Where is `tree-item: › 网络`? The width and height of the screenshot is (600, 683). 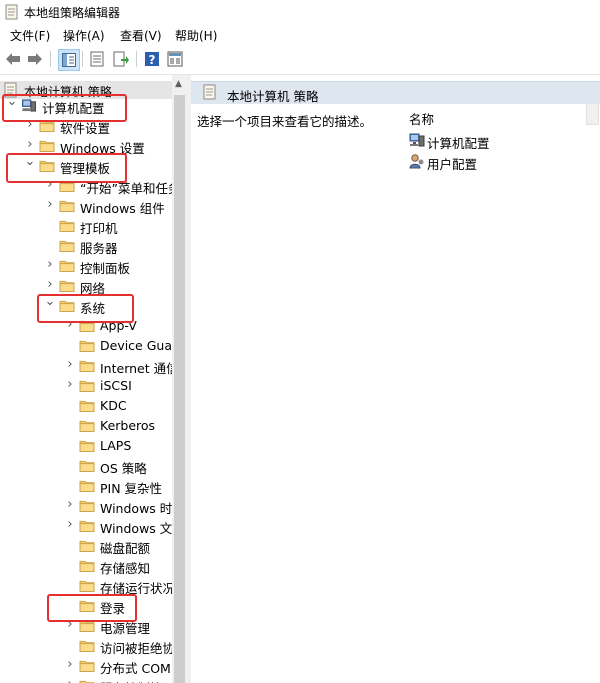 tree-item: › 网络 is located at coordinates (86, 286).